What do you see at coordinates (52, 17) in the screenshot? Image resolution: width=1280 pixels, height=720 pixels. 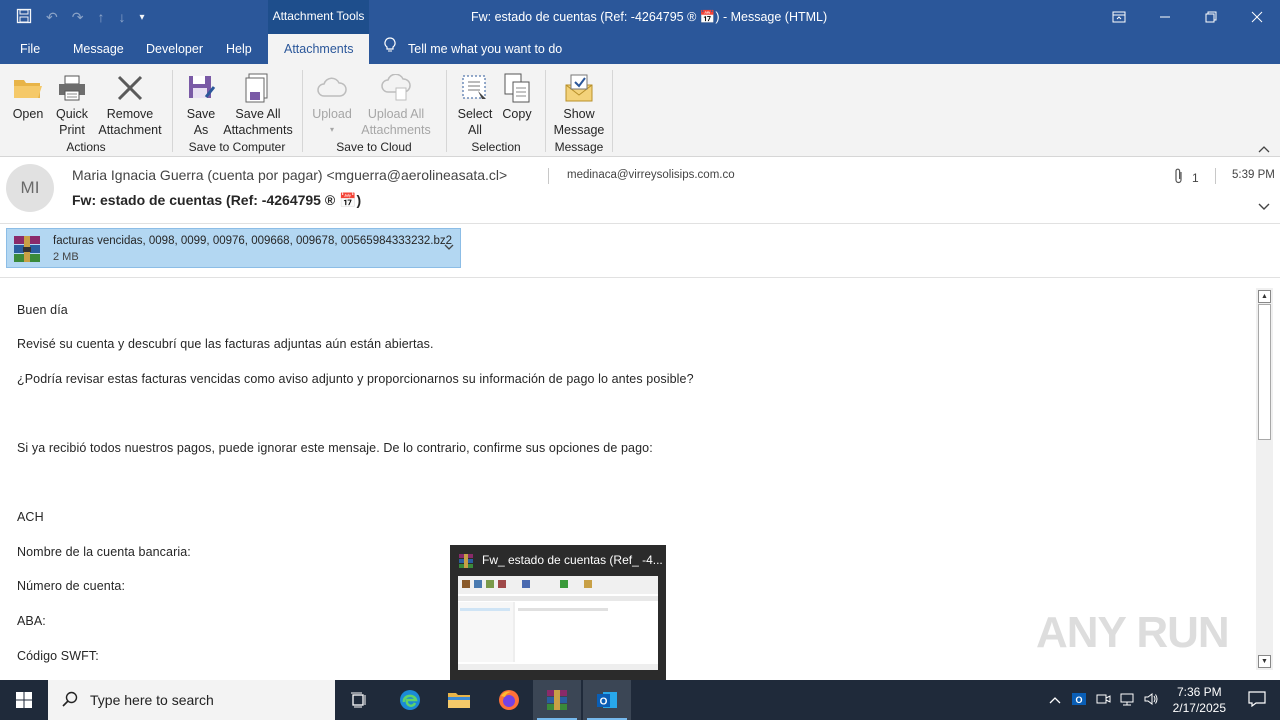 I see `undo-icon: ↶` at bounding box center [52, 17].